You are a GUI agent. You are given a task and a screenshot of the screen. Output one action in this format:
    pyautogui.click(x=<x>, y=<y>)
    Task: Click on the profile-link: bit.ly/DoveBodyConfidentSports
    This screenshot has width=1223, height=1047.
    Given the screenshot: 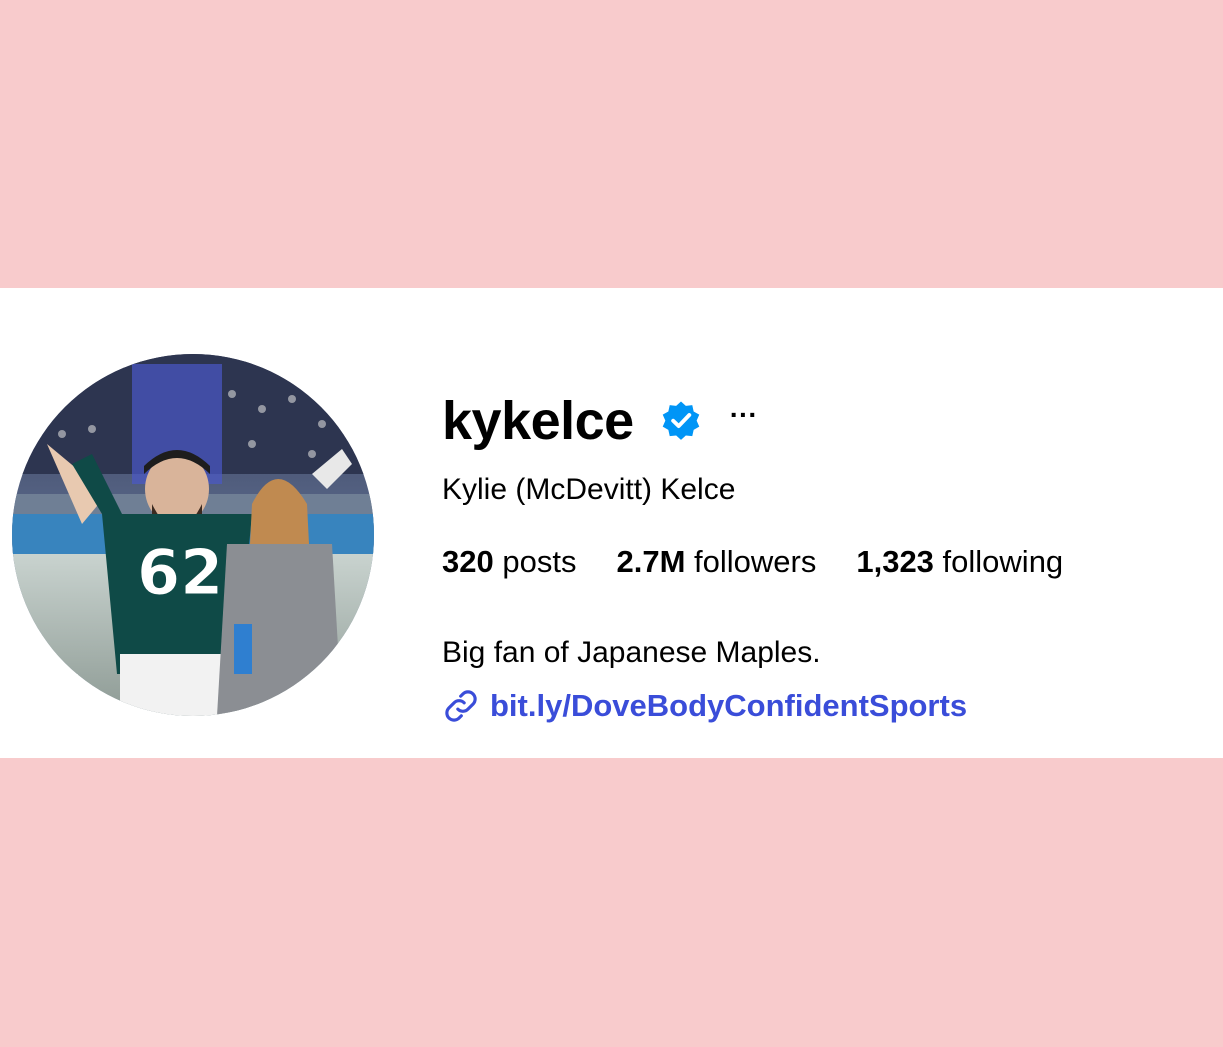 What is the action you would take?
    pyautogui.click(x=704, y=706)
    